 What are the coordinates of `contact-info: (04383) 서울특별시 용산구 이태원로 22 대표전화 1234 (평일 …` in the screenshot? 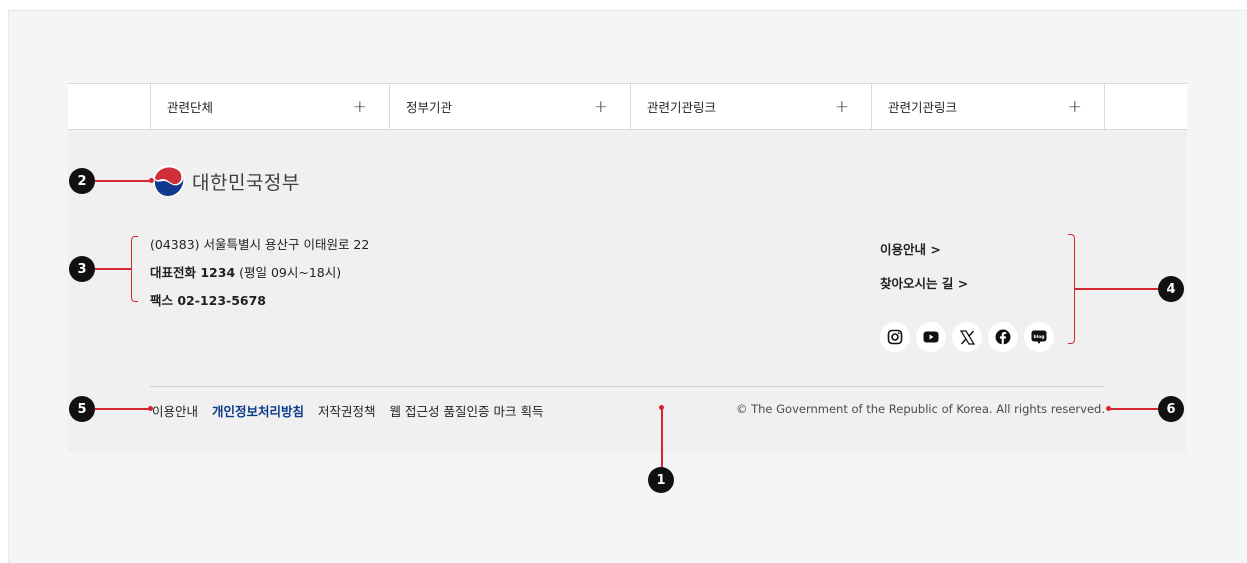 It's located at (259, 273).